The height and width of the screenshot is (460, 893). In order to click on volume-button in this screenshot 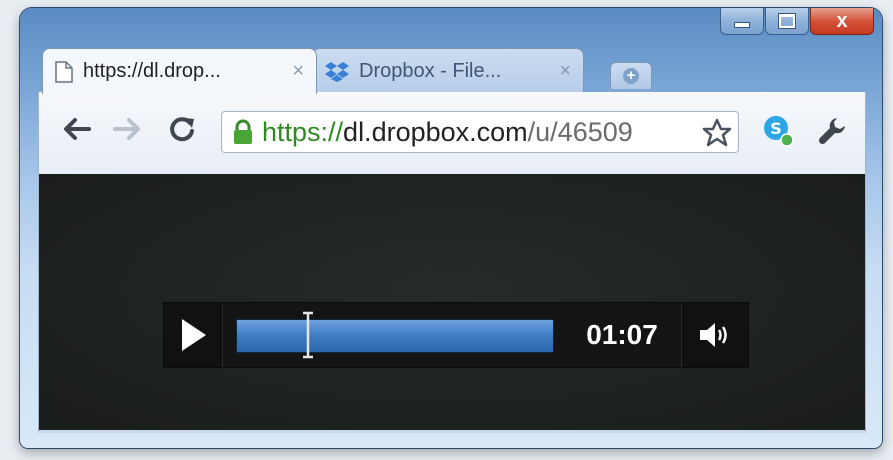, I will do `click(714, 335)`.